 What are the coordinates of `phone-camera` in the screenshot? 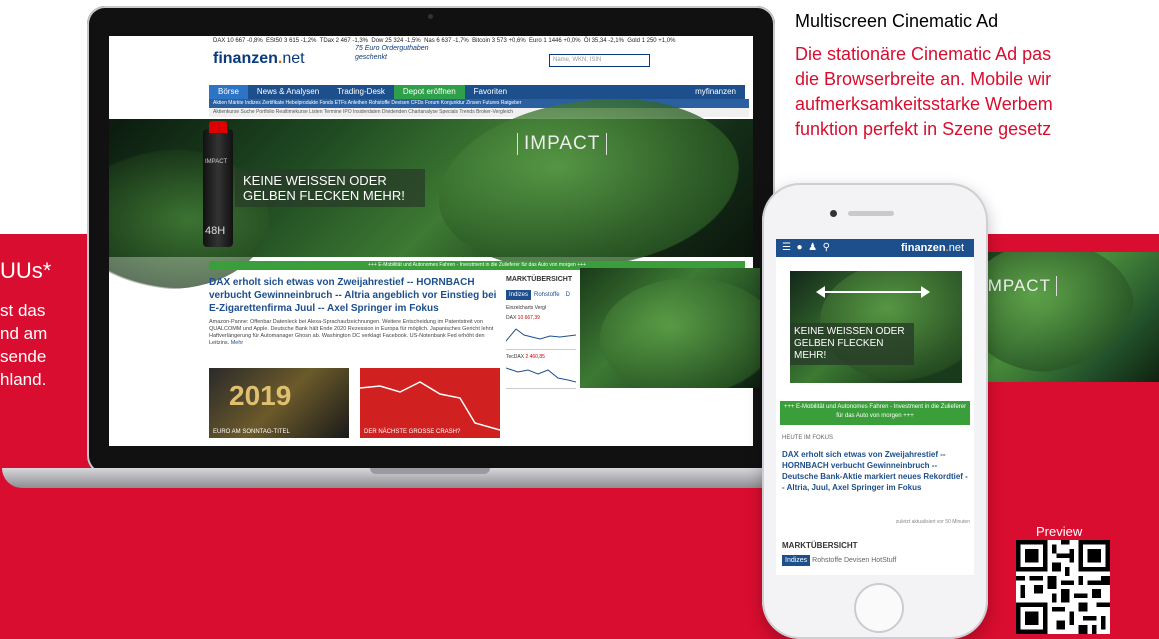 It's located at (833, 213).